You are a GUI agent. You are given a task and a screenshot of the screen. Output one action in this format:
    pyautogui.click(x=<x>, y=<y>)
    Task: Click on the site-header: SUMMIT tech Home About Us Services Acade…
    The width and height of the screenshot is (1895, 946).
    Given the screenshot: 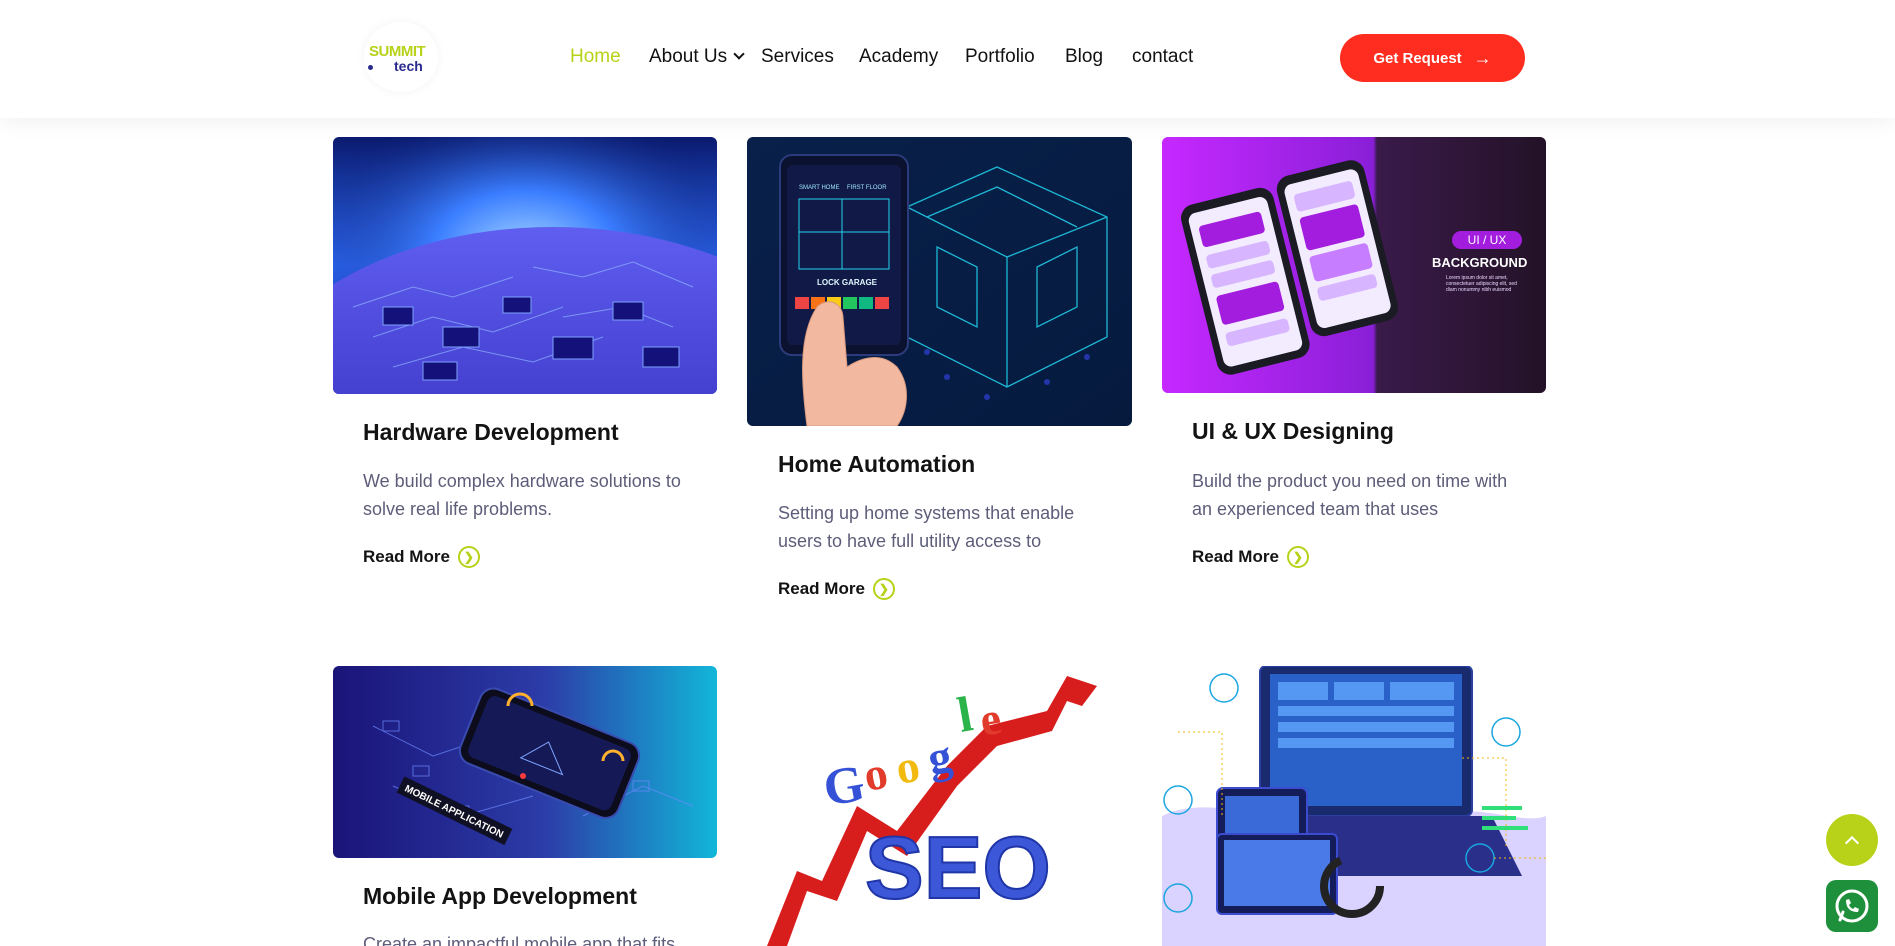 What is the action you would take?
    pyautogui.click(x=947, y=59)
    